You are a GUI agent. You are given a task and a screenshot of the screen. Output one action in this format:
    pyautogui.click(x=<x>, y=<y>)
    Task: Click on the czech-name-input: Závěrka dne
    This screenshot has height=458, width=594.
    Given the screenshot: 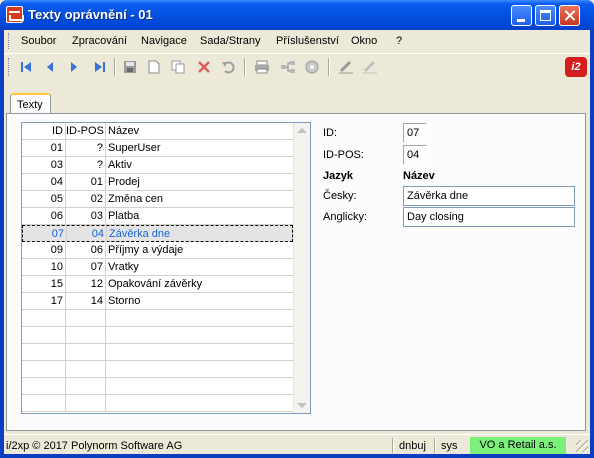 What is the action you would take?
    pyautogui.click(x=489, y=196)
    